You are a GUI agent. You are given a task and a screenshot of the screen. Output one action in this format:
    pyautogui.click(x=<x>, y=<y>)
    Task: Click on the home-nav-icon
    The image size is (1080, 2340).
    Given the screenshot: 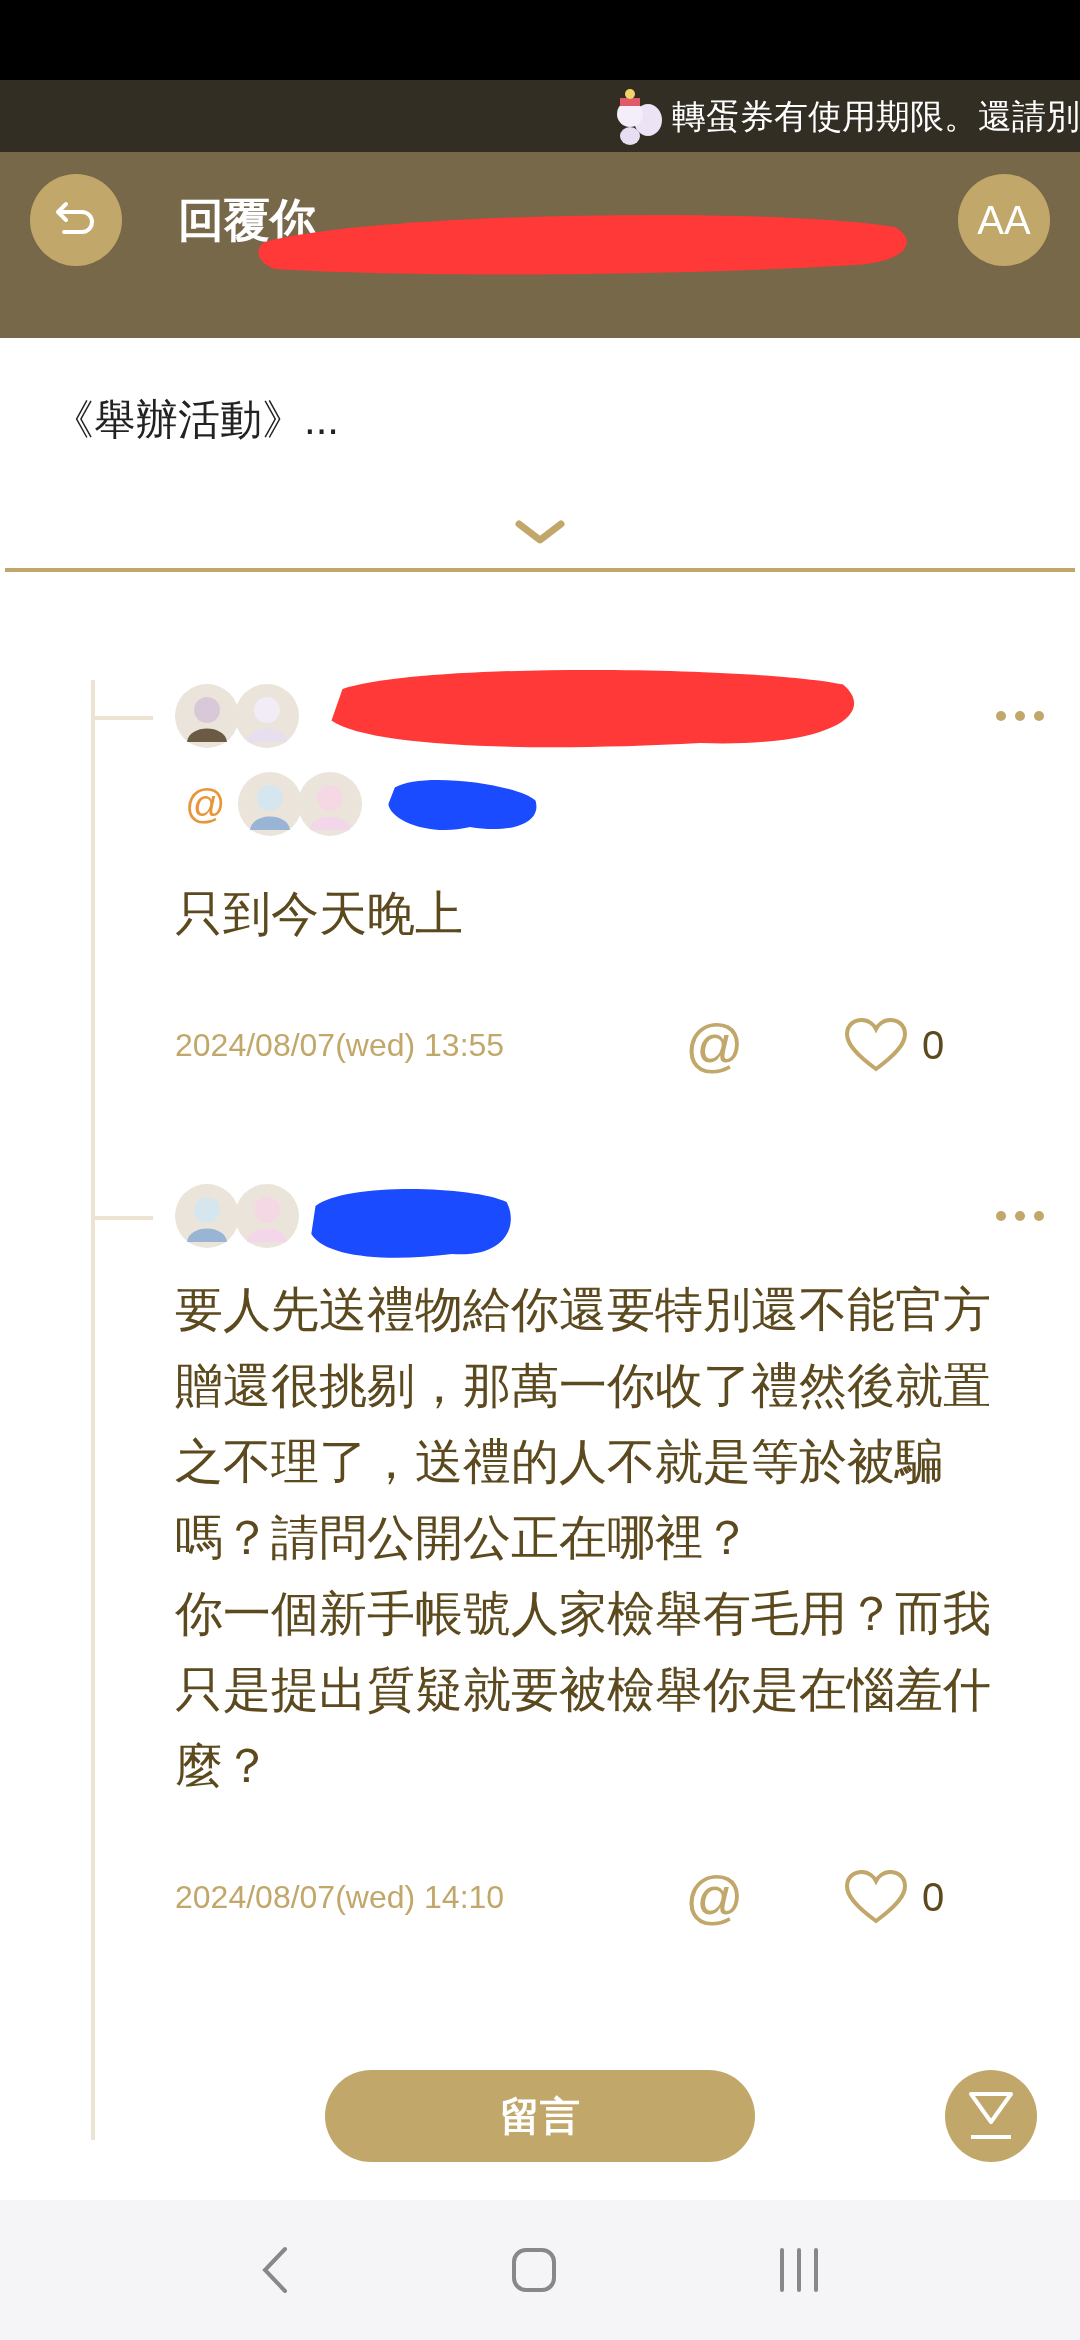 What is the action you would take?
    pyautogui.click(x=534, y=2270)
    